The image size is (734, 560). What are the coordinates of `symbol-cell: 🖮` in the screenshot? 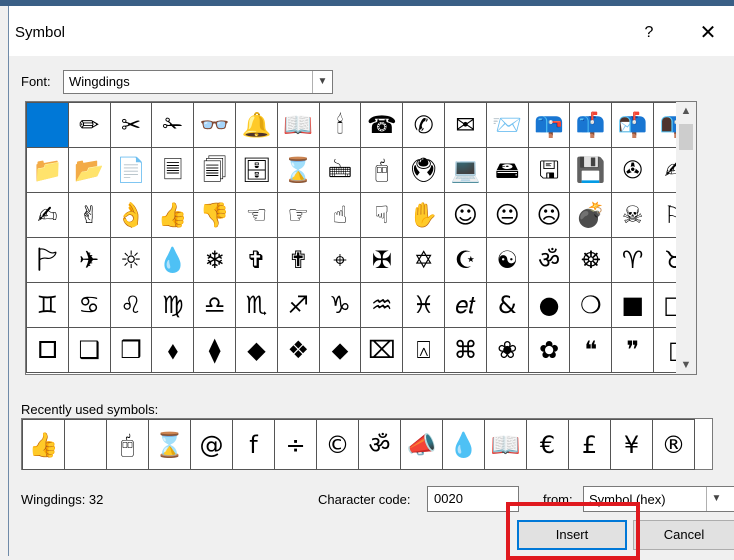 It's located at (340, 170).